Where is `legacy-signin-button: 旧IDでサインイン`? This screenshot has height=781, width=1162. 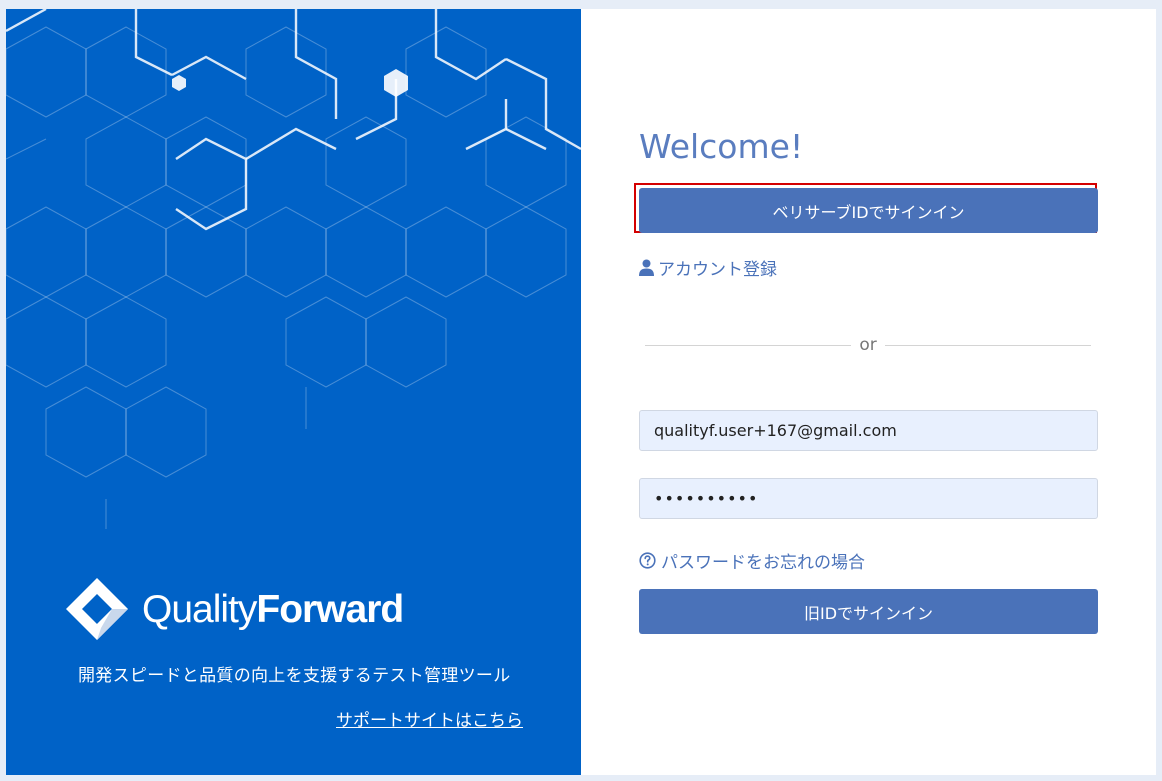
legacy-signin-button: 旧IDでサインイン is located at coordinates (868, 611).